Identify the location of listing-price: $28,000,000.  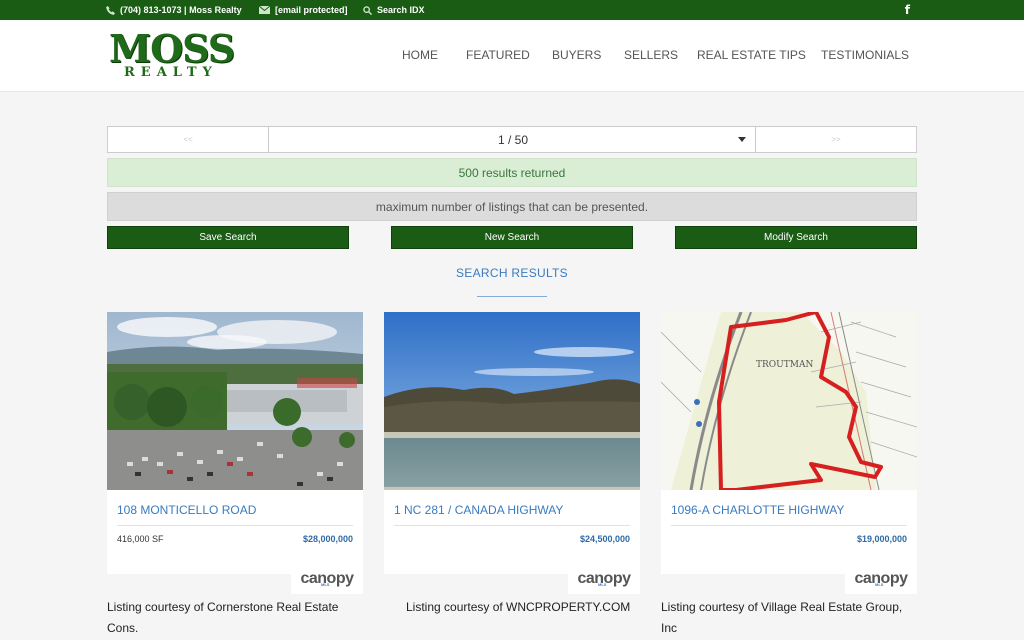
(327, 539).